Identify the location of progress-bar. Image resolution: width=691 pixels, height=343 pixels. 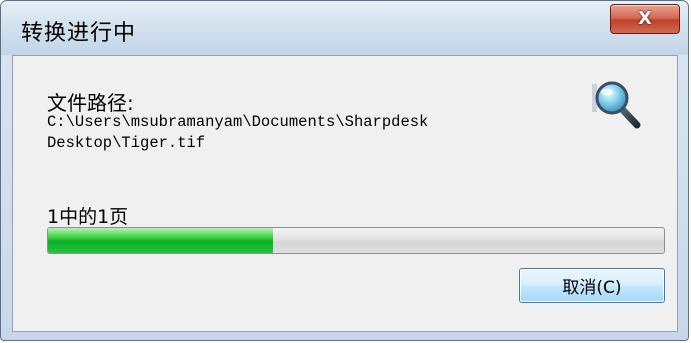
(356, 240).